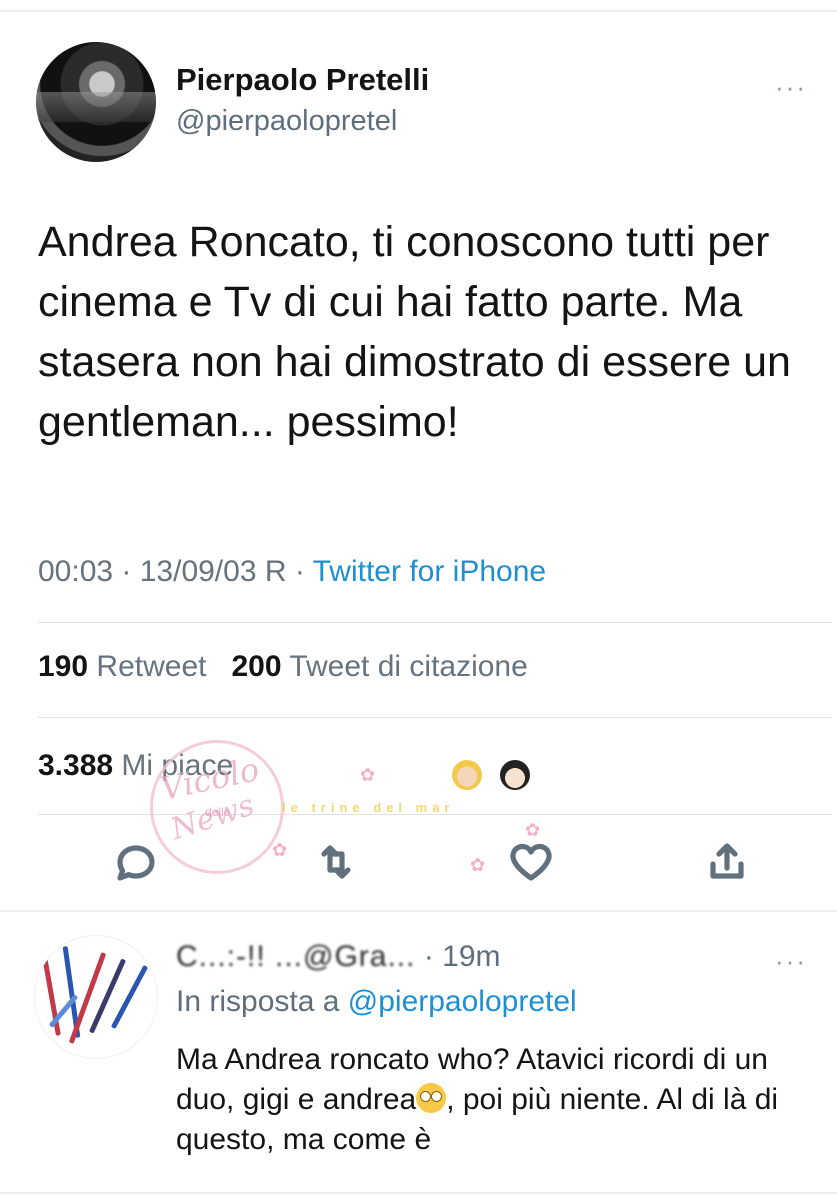  I want to click on reply-context: In risposta a @pierpaolopretel, so click(376, 1002).